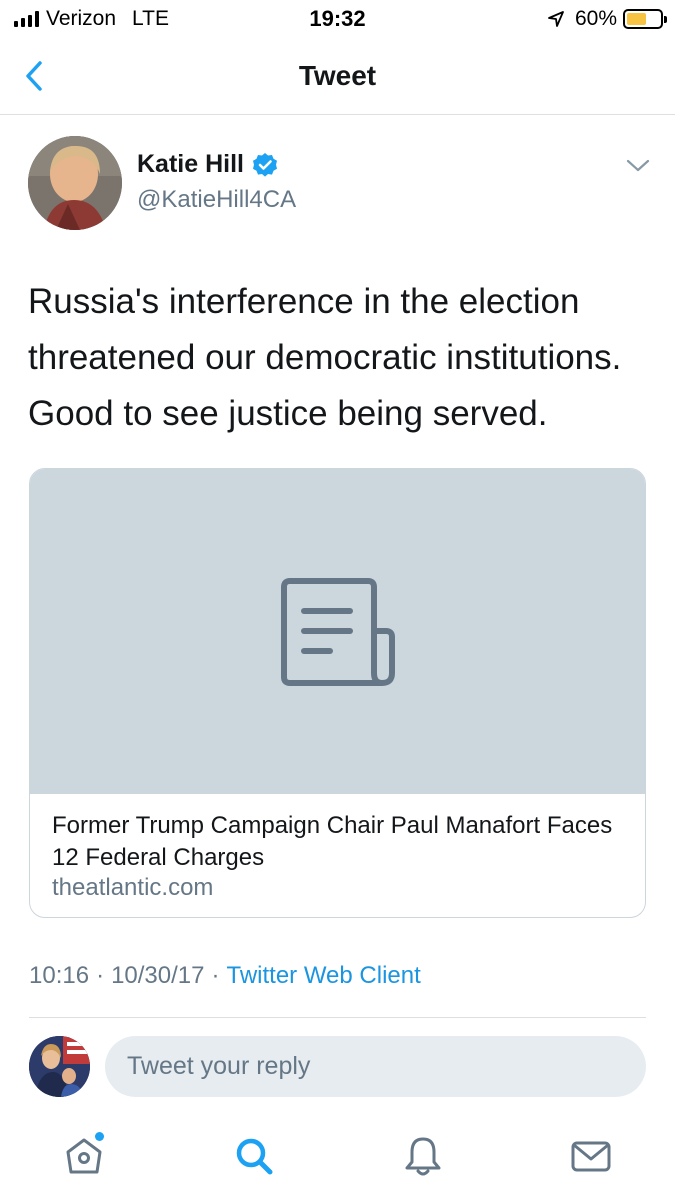 The image size is (675, 1200). What do you see at coordinates (556, 19) in the screenshot?
I see `location-arrow-icon` at bounding box center [556, 19].